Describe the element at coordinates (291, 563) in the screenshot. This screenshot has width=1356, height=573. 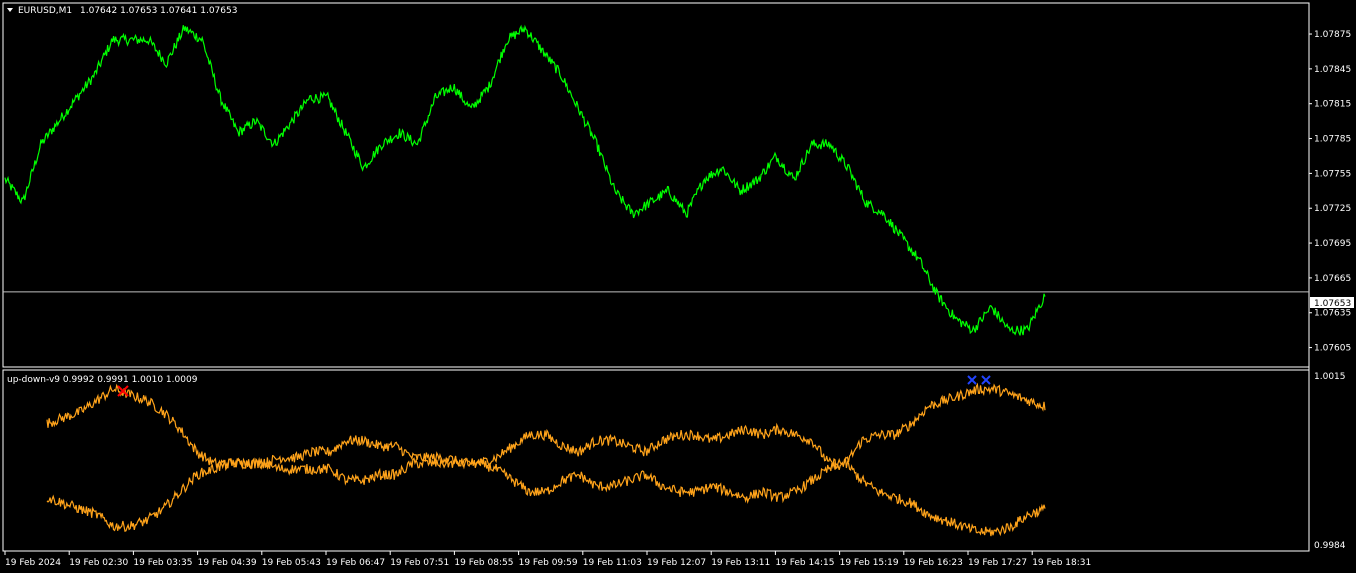
I see `time-tick-label: 19 Feb 05:43` at that location.